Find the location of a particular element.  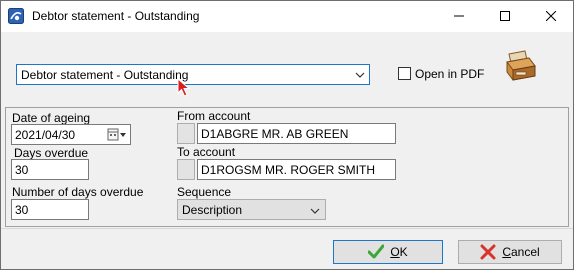

date-of-ageing-field: 2021/04/30 is located at coordinates (71, 134).